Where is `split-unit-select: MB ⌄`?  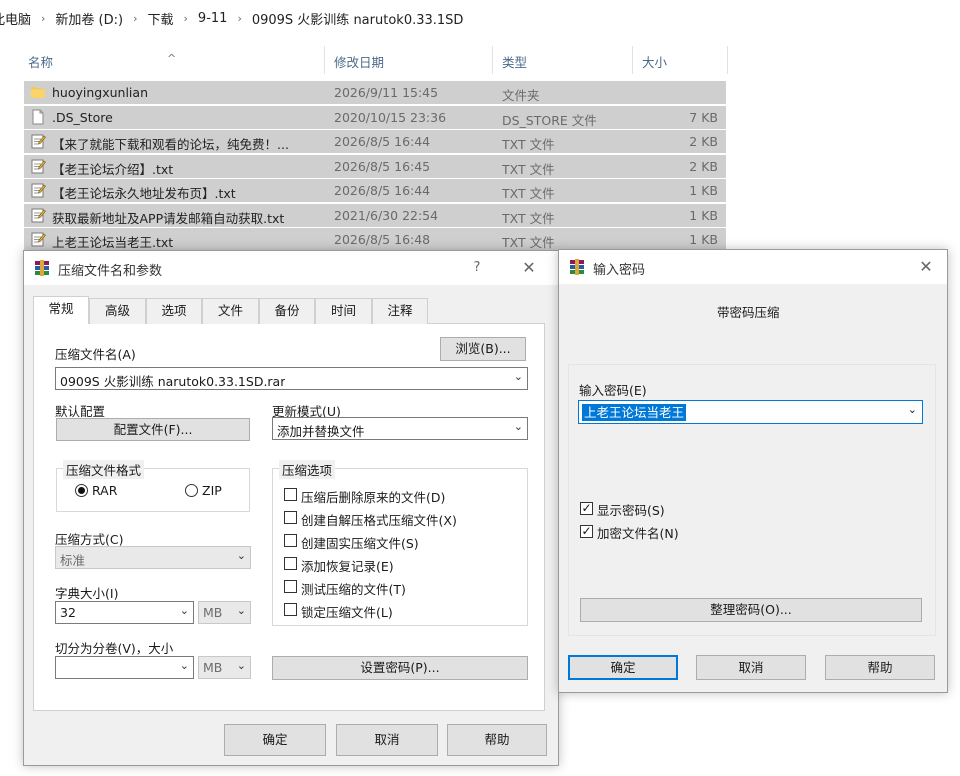
split-unit-select: MB ⌄ is located at coordinates (224, 667).